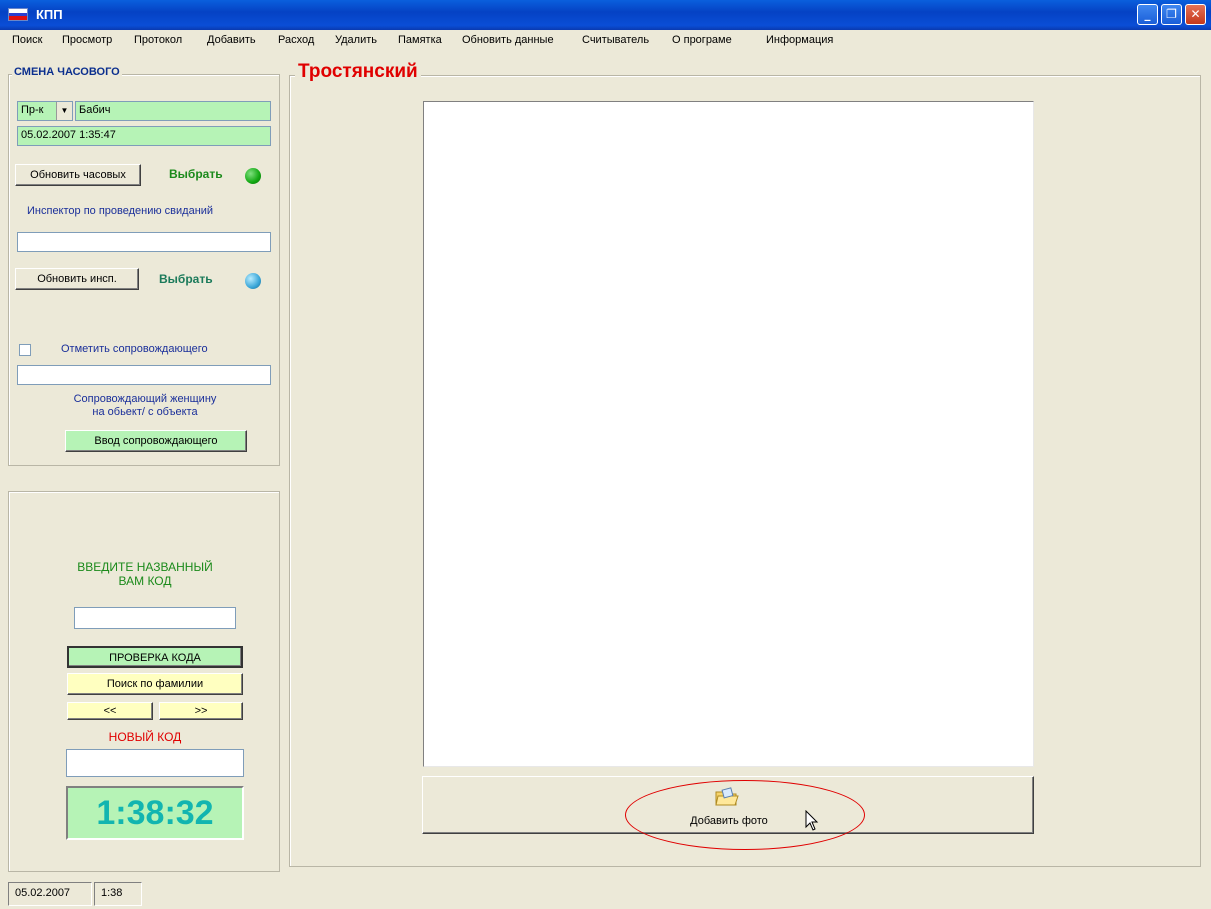 The image size is (1211, 909). Describe the element at coordinates (27, 40) in the screenshot. I see `menu-search: Поиск` at that location.